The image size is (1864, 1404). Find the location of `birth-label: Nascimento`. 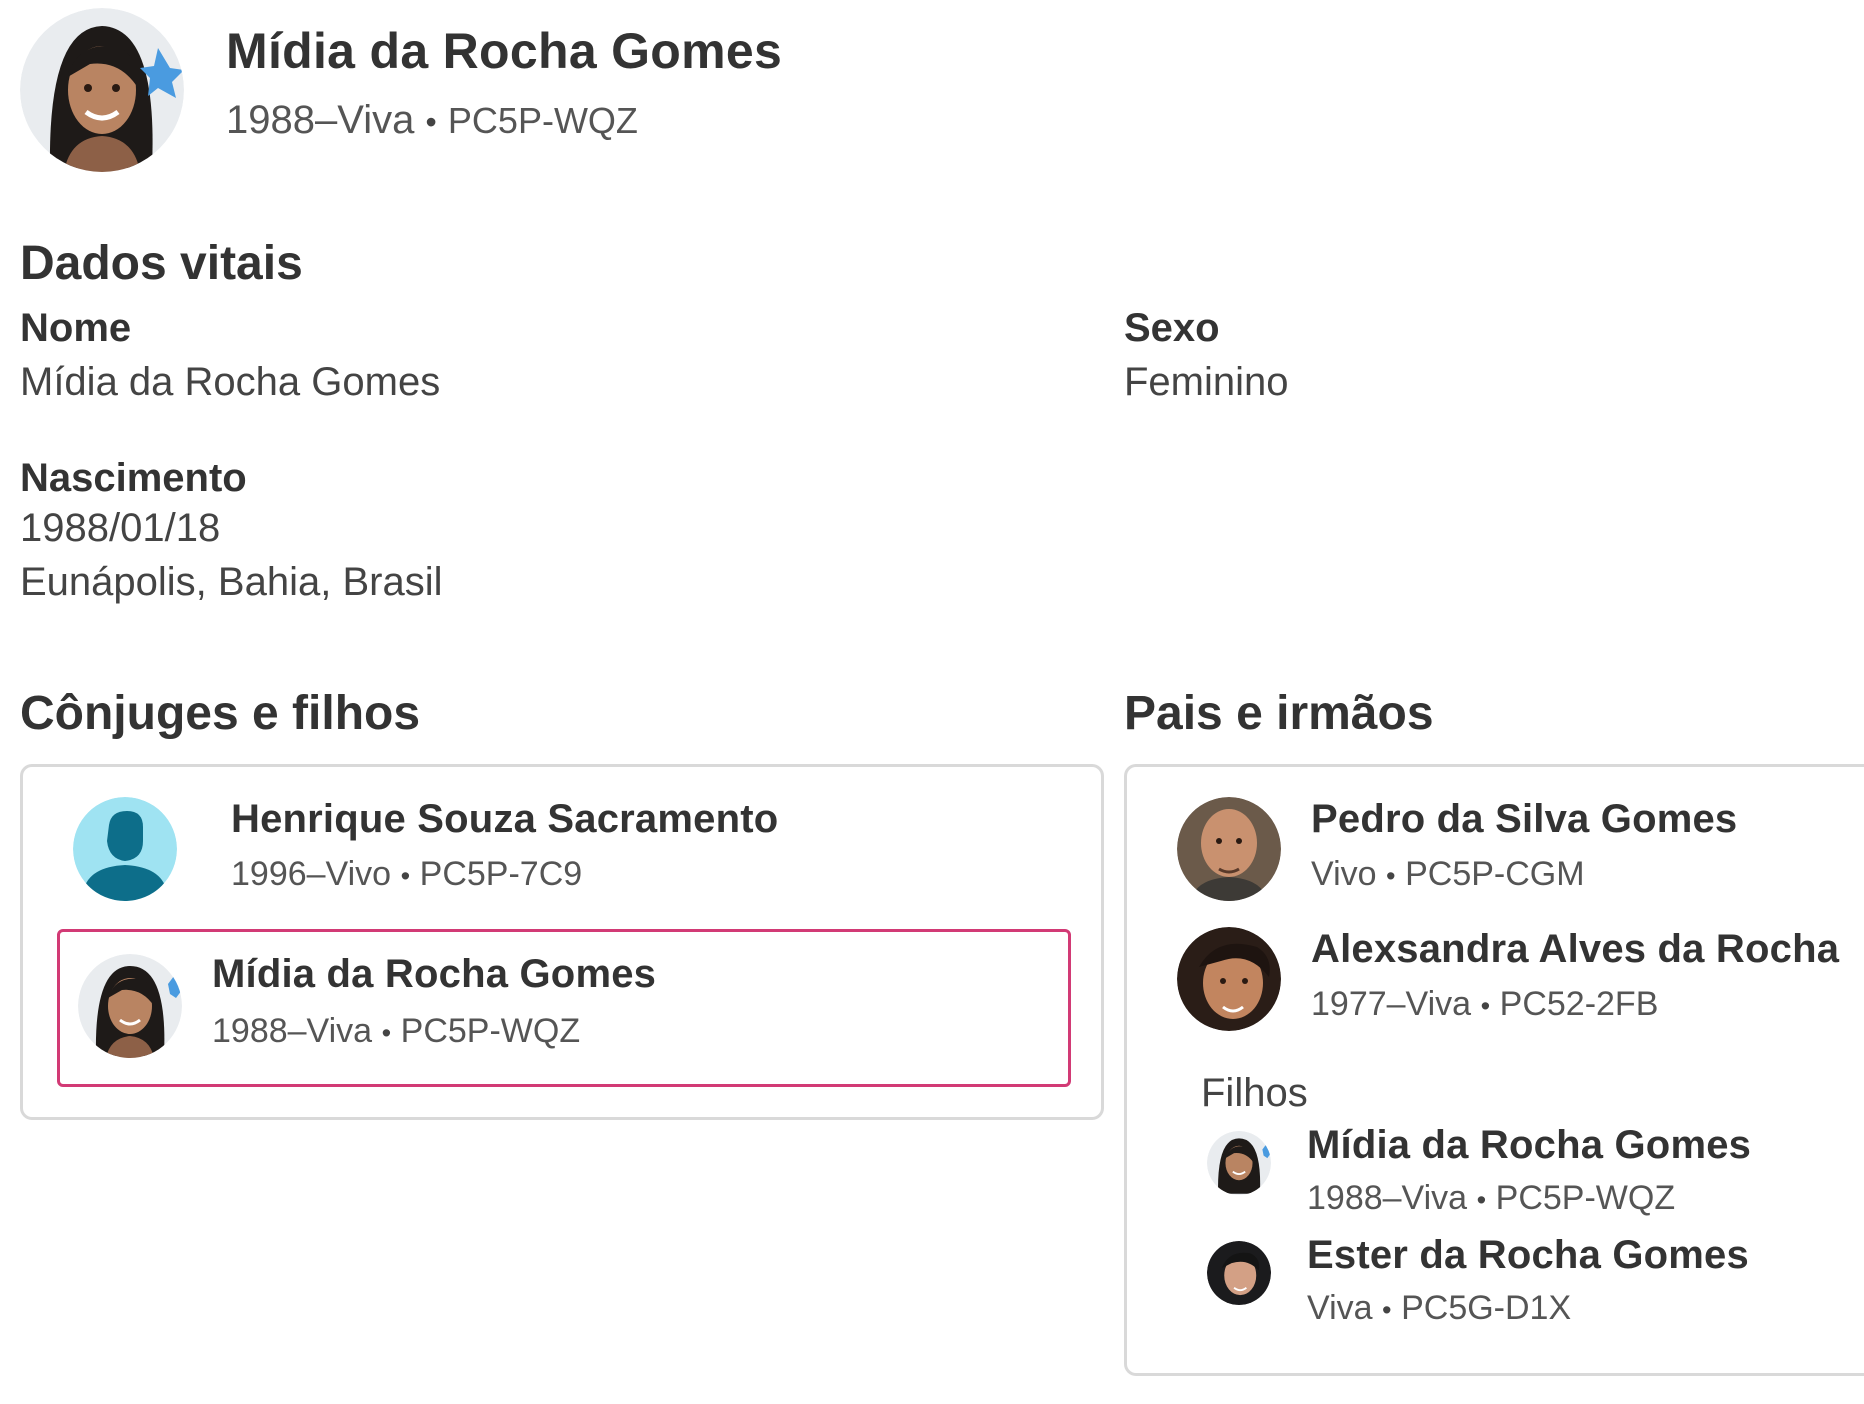

birth-label: Nascimento is located at coordinates (133, 478).